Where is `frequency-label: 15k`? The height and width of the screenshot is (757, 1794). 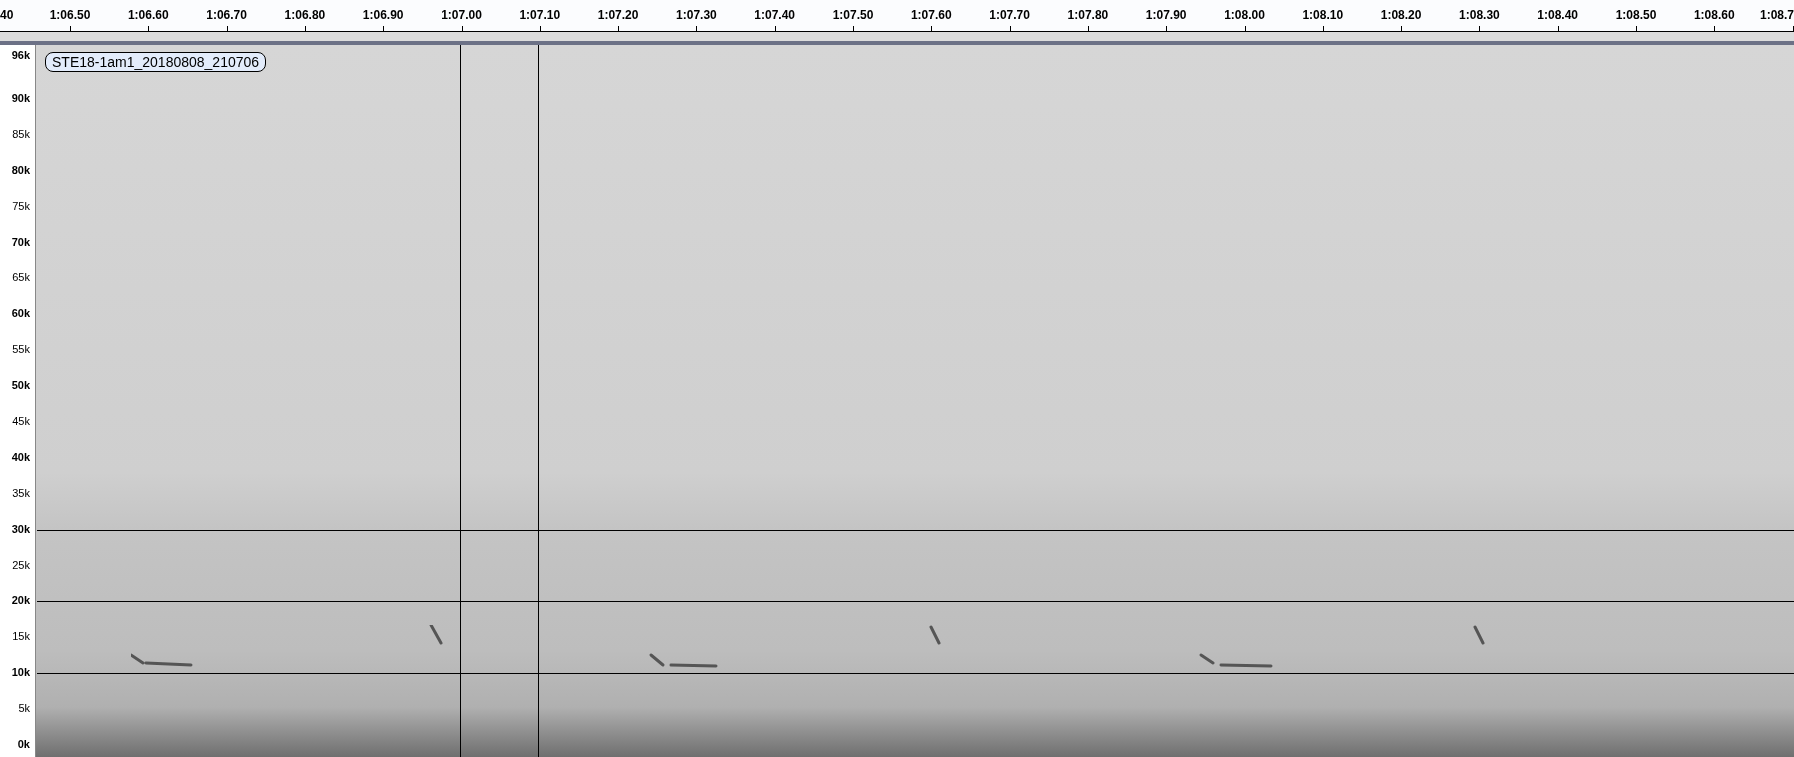 frequency-label: 15k is located at coordinates (21, 637).